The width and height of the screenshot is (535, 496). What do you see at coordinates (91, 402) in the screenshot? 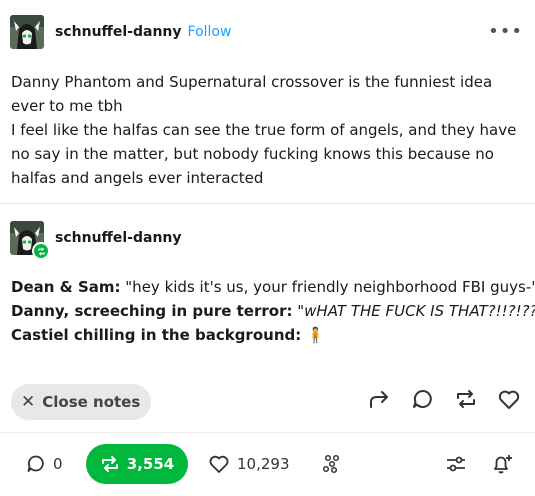
I see `close-notes-label: Close notes` at bounding box center [91, 402].